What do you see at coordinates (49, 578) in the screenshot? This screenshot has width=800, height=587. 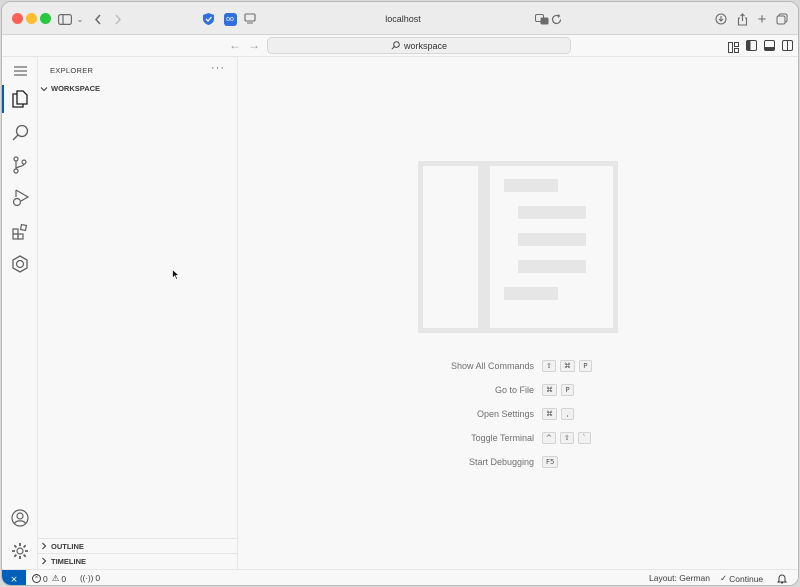 I see `problems-indicator: × 0 ⚠ 0` at bounding box center [49, 578].